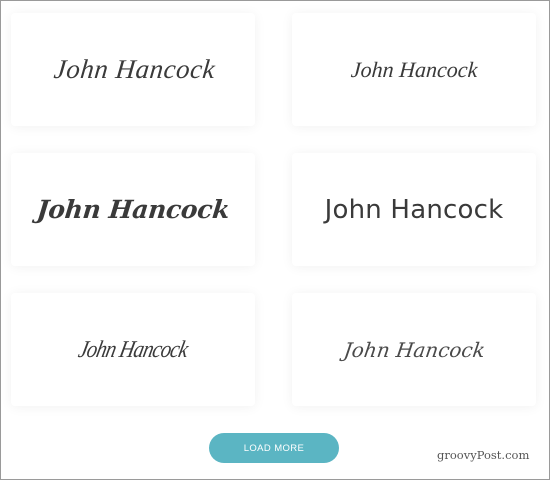 The image size is (550, 480). Describe the element at coordinates (274, 448) in the screenshot. I see `load-more-button: LOAD MORE` at that location.